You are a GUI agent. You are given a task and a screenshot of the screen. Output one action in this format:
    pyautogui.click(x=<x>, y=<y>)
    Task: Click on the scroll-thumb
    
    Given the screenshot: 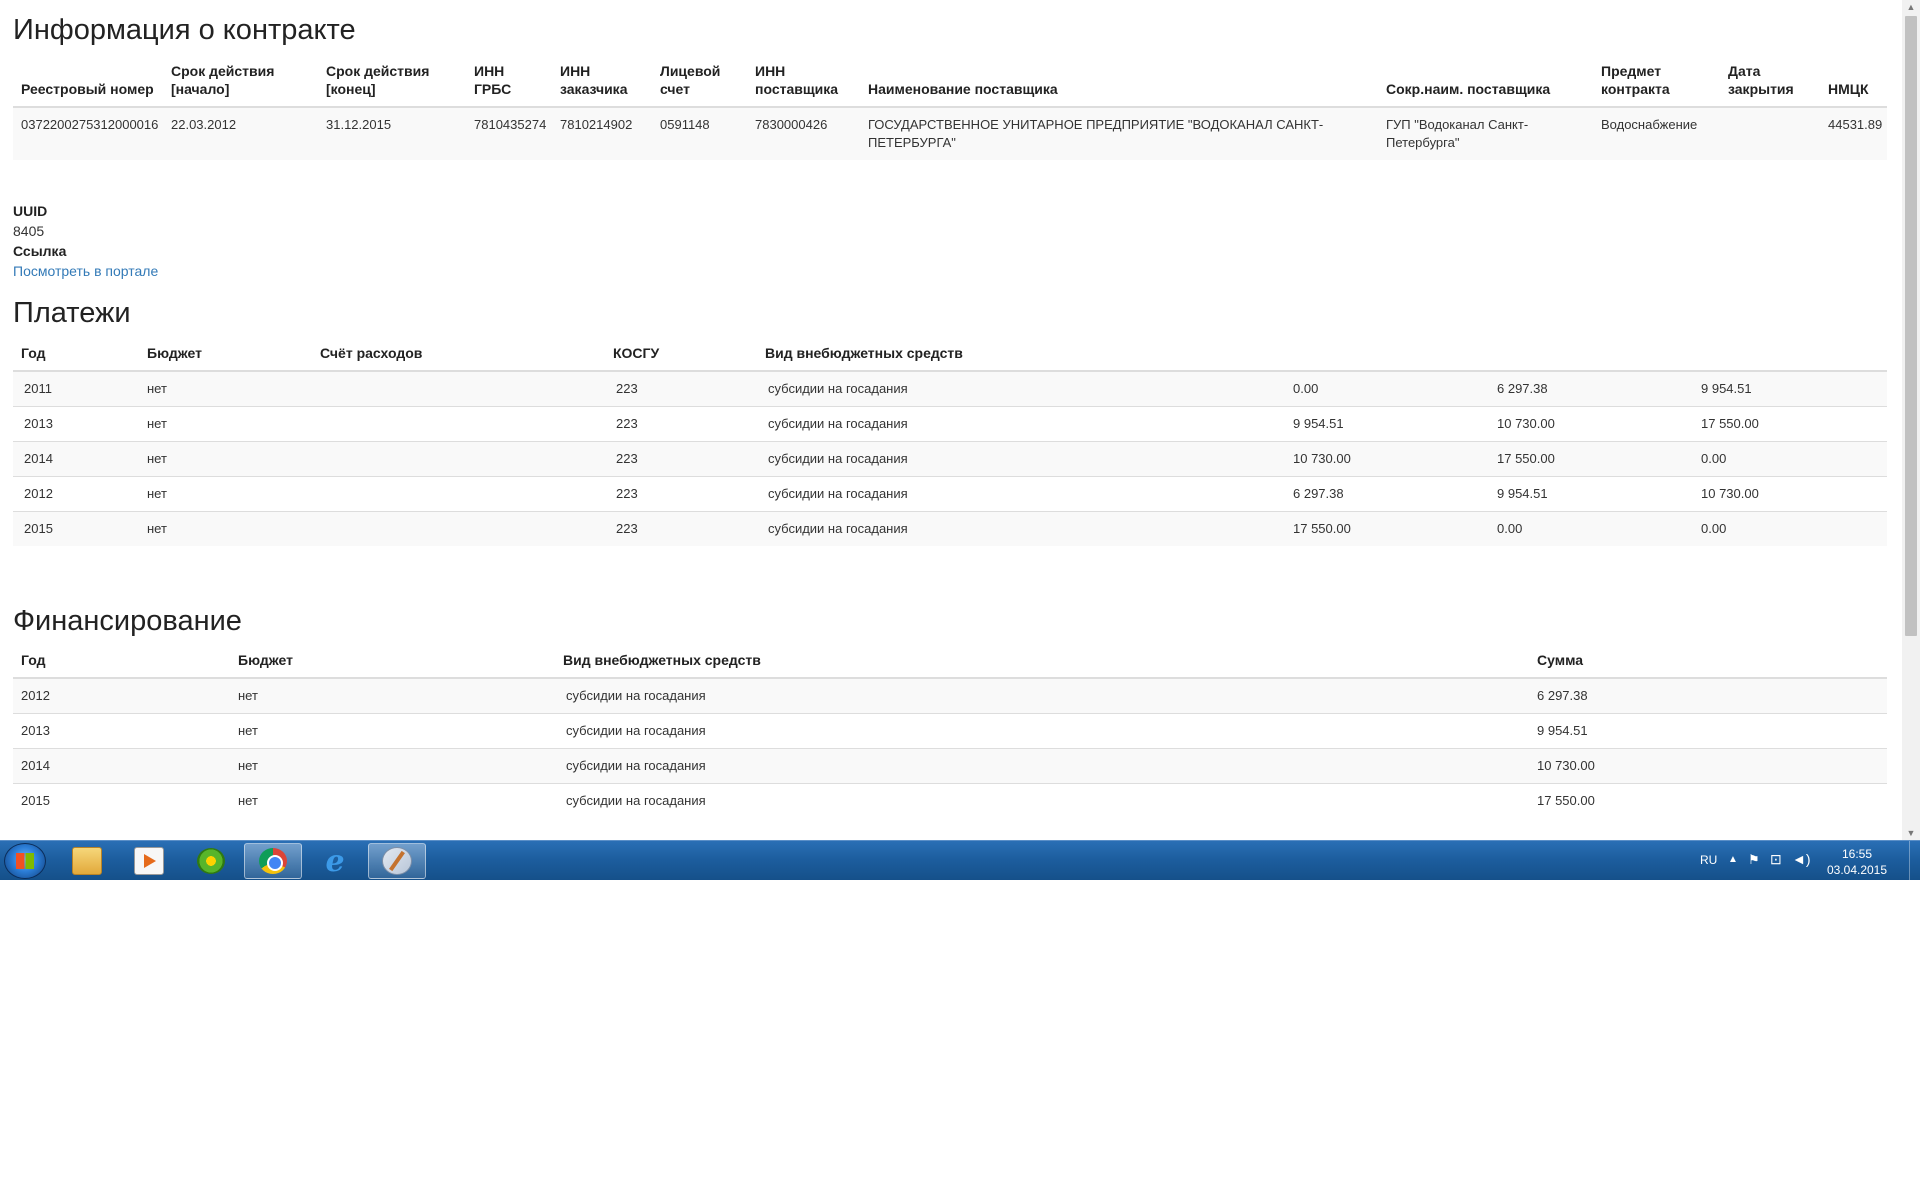 What is the action you would take?
    pyautogui.click(x=1911, y=326)
    